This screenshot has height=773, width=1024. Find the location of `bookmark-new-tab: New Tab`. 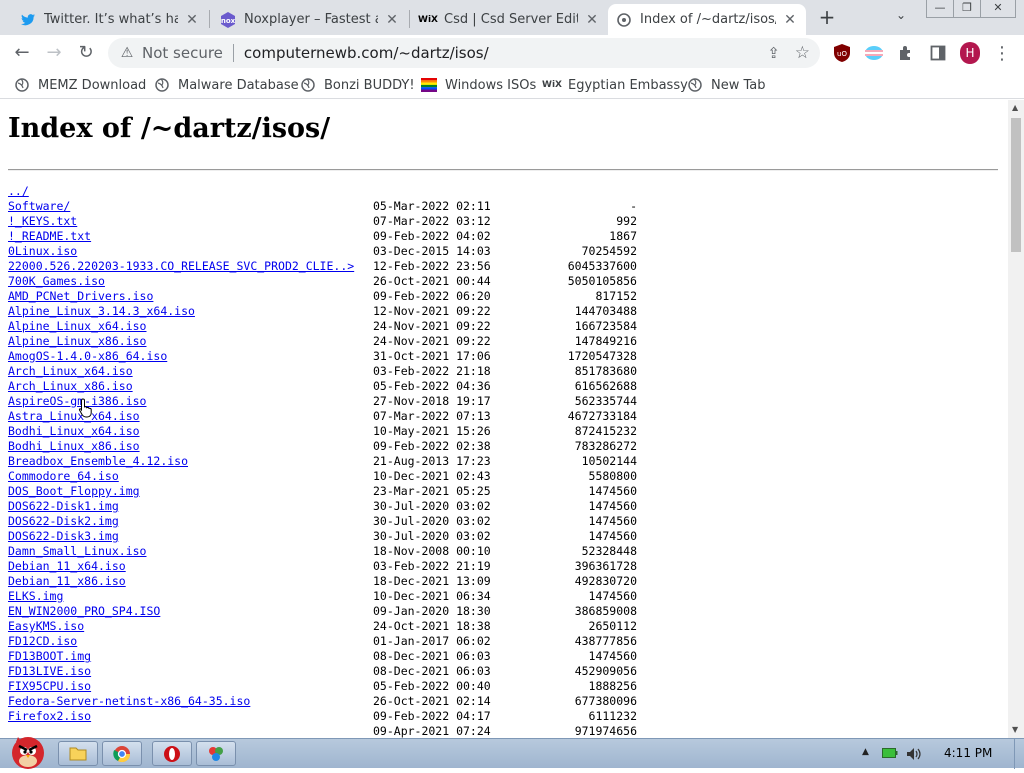

bookmark-new-tab: New Tab is located at coordinates (726, 85).